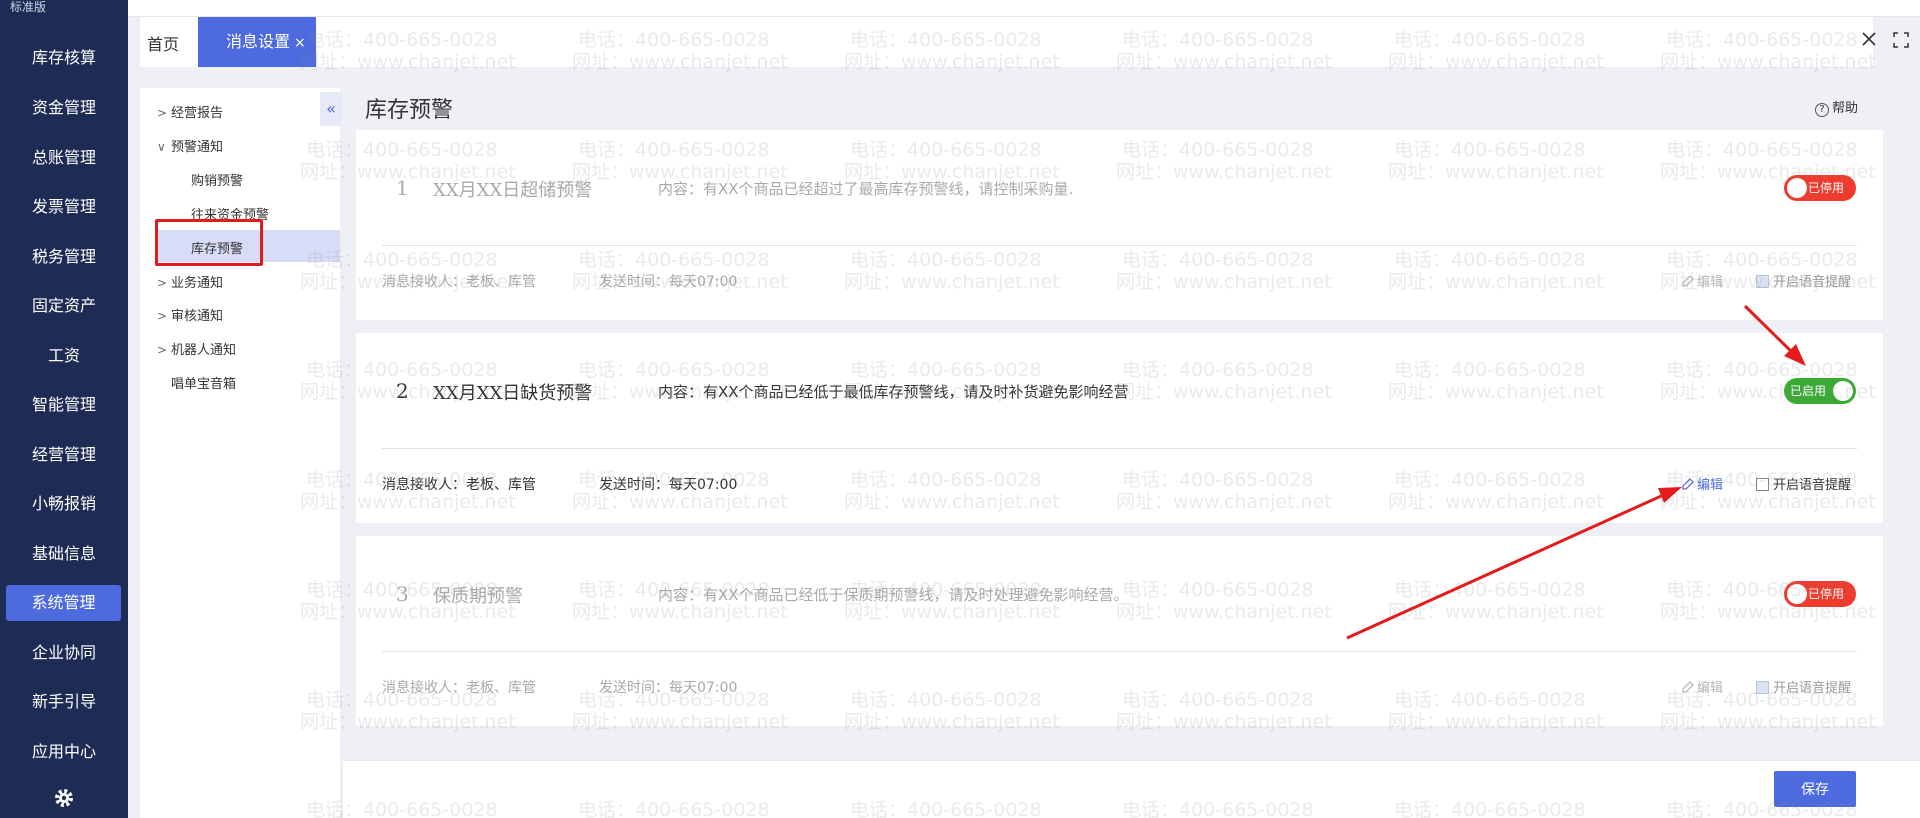 The height and width of the screenshot is (818, 1920). Describe the element at coordinates (402, 391) in the screenshot. I see `card-number: 2` at that location.